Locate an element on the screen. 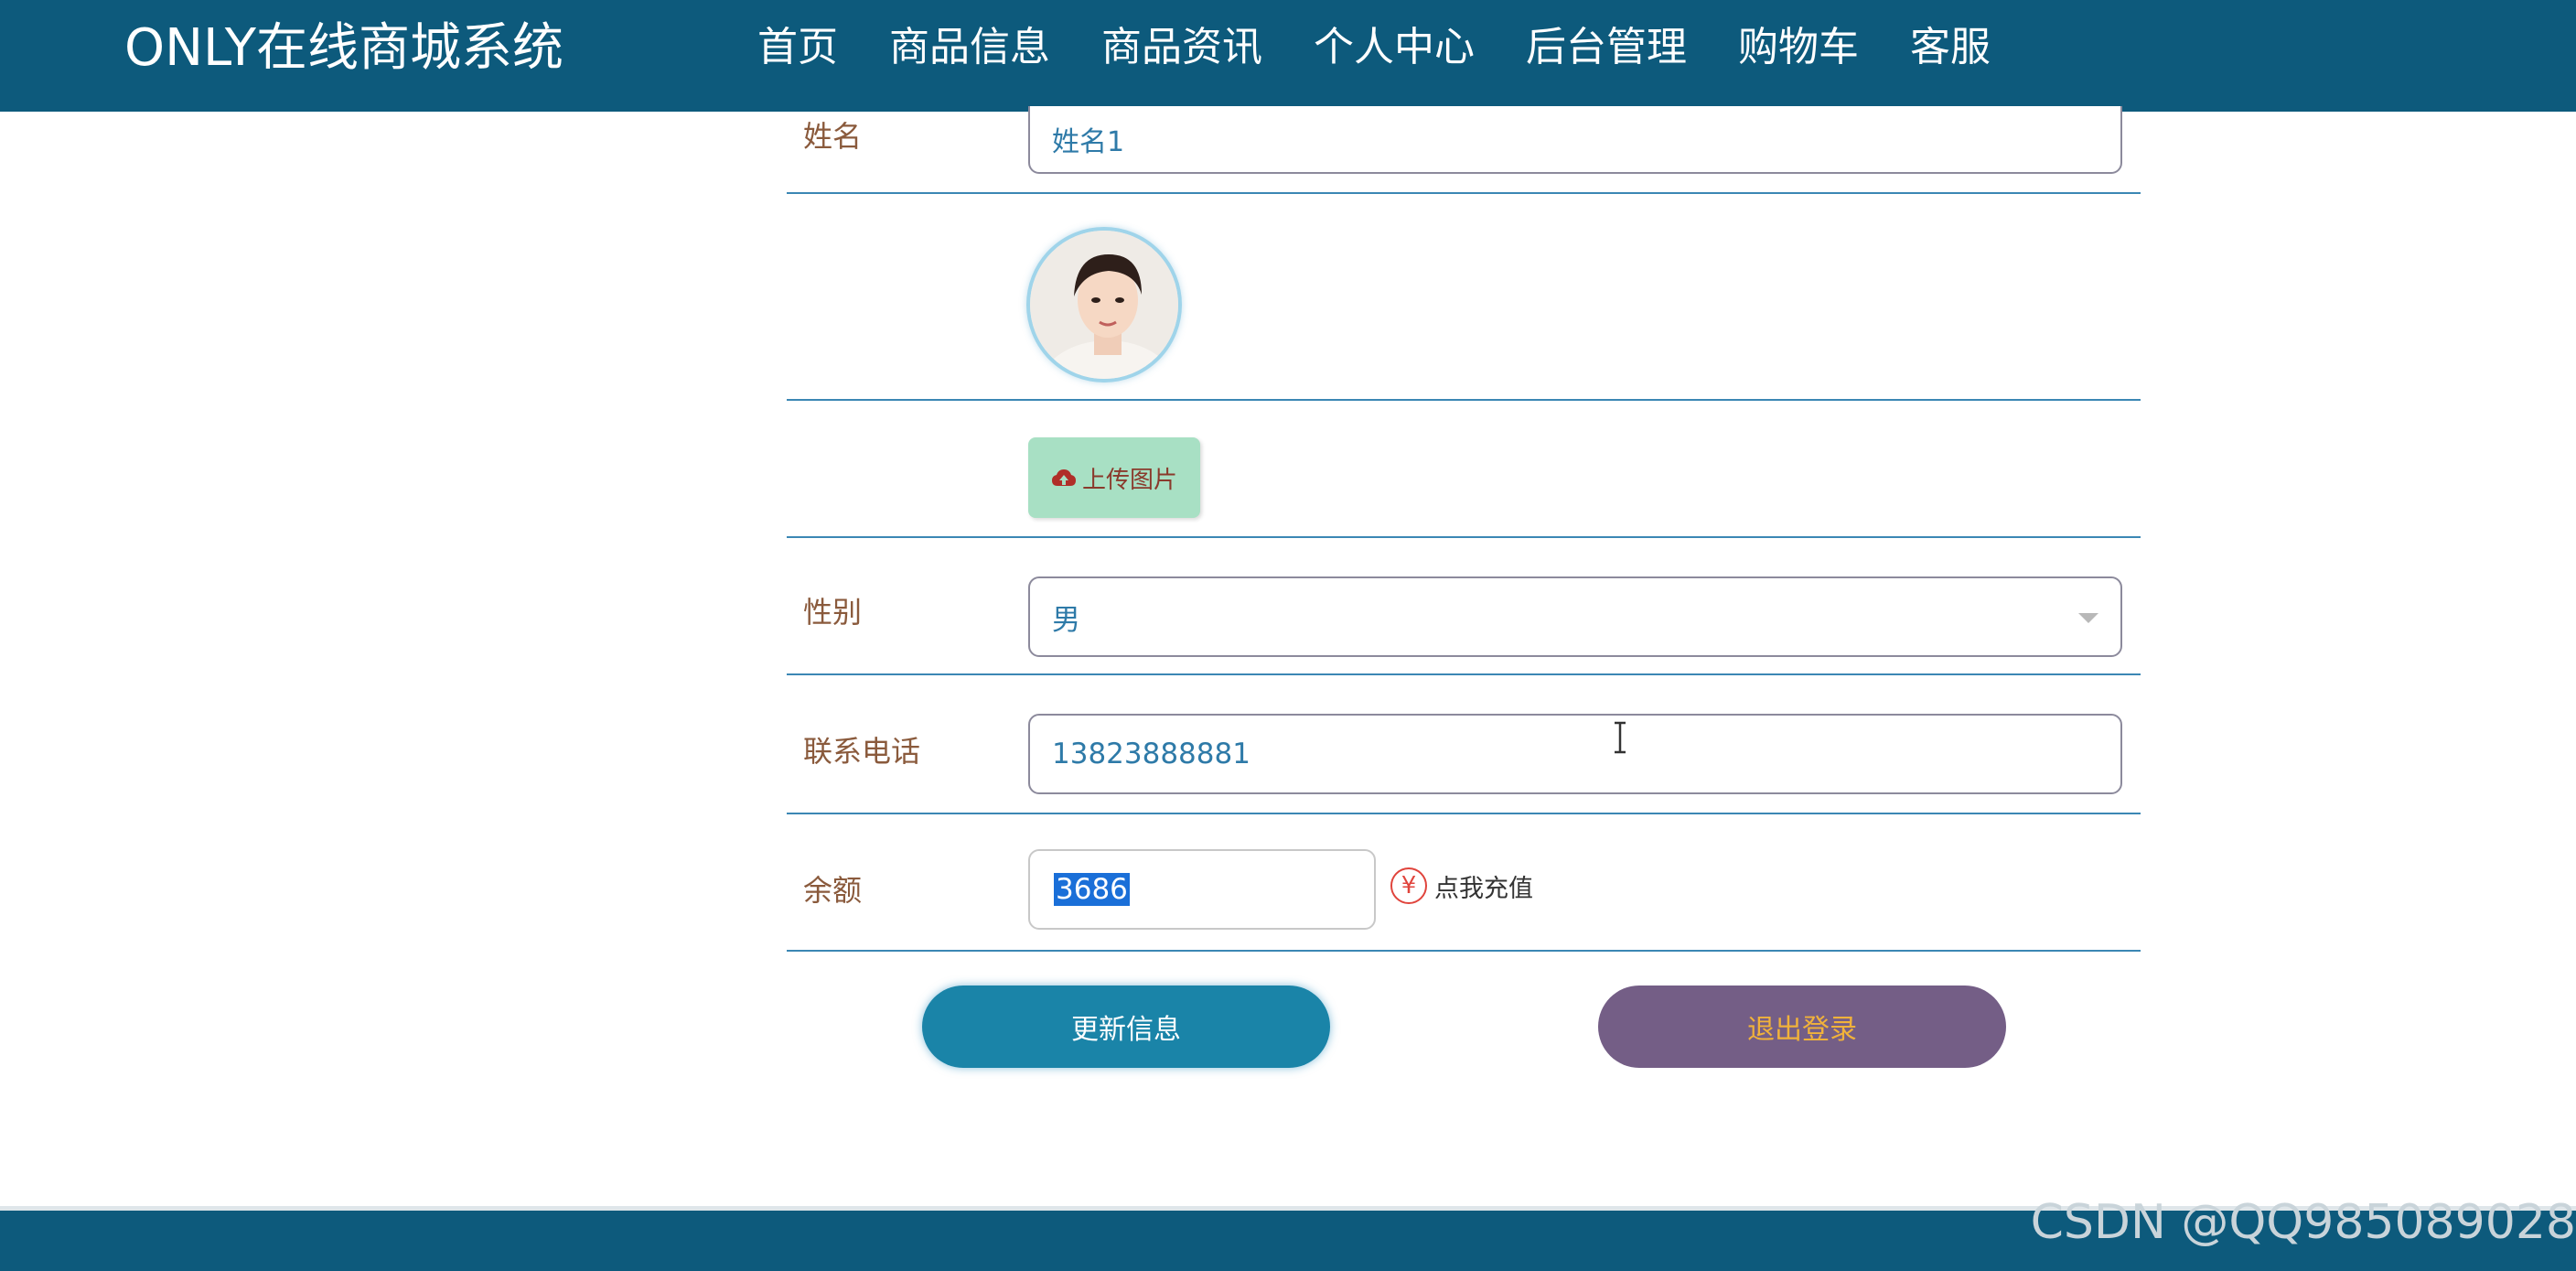 Image resolution: width=2576 pixels, height=1271 pixels. avatar-row is located at coordinates (1464, 298).